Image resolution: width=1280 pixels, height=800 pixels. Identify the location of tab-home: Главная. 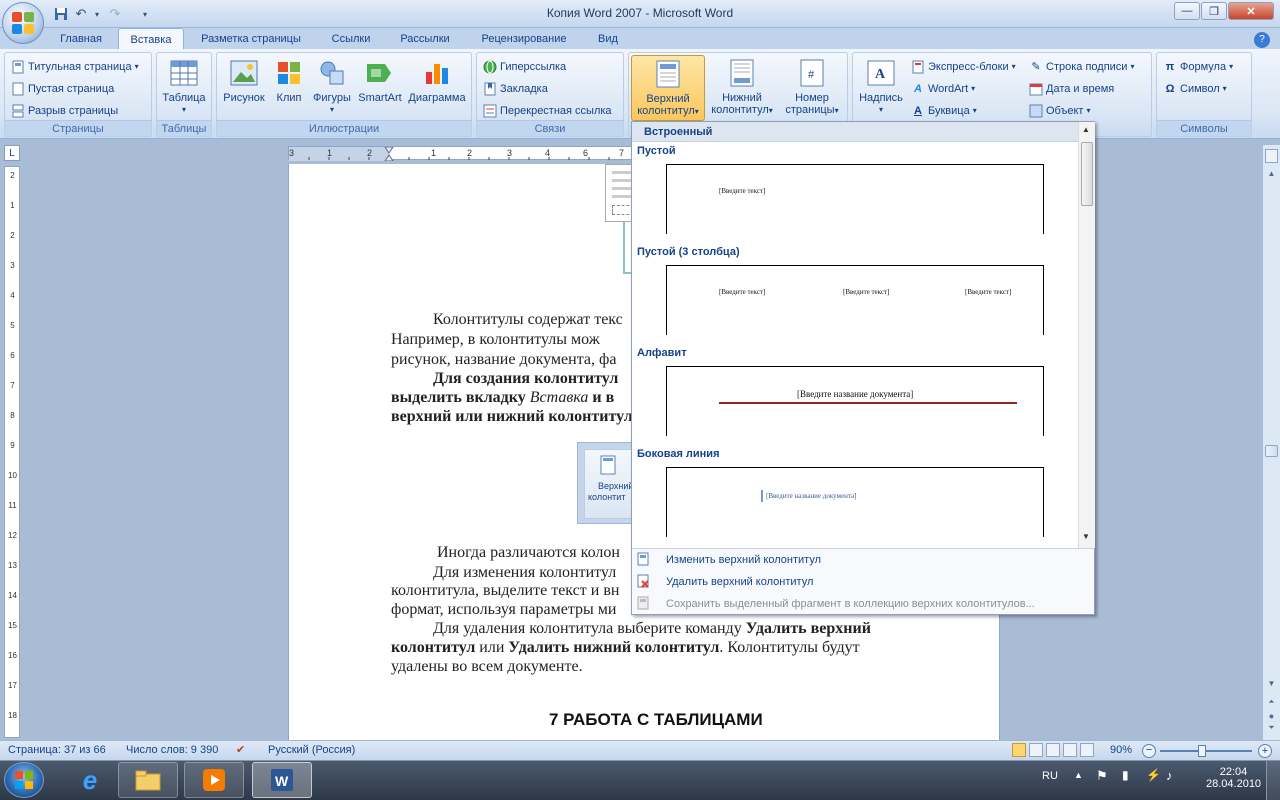
(81, 39).